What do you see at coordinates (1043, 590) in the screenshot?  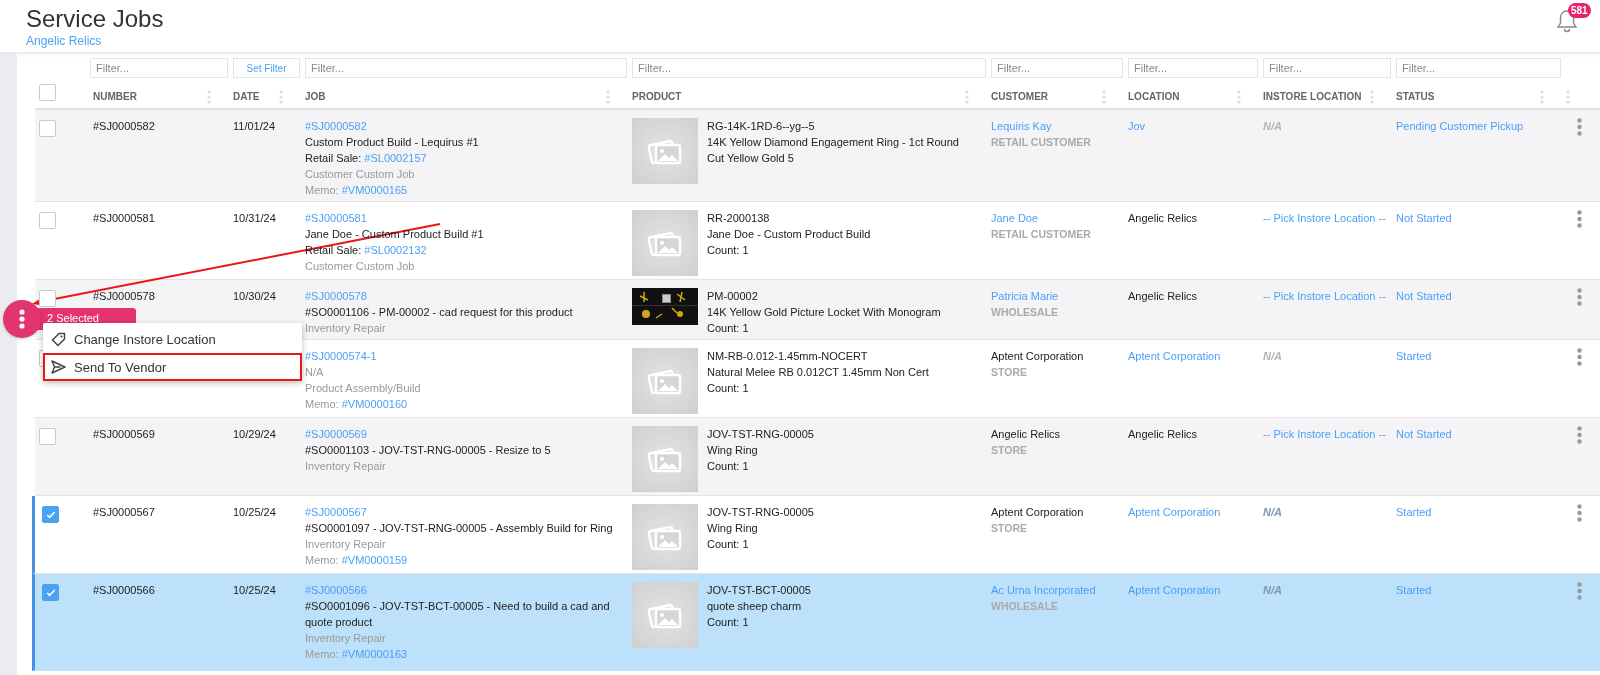 I see `customer-link: Ac Urna Incorporated` at bounding box center [1043, 590].